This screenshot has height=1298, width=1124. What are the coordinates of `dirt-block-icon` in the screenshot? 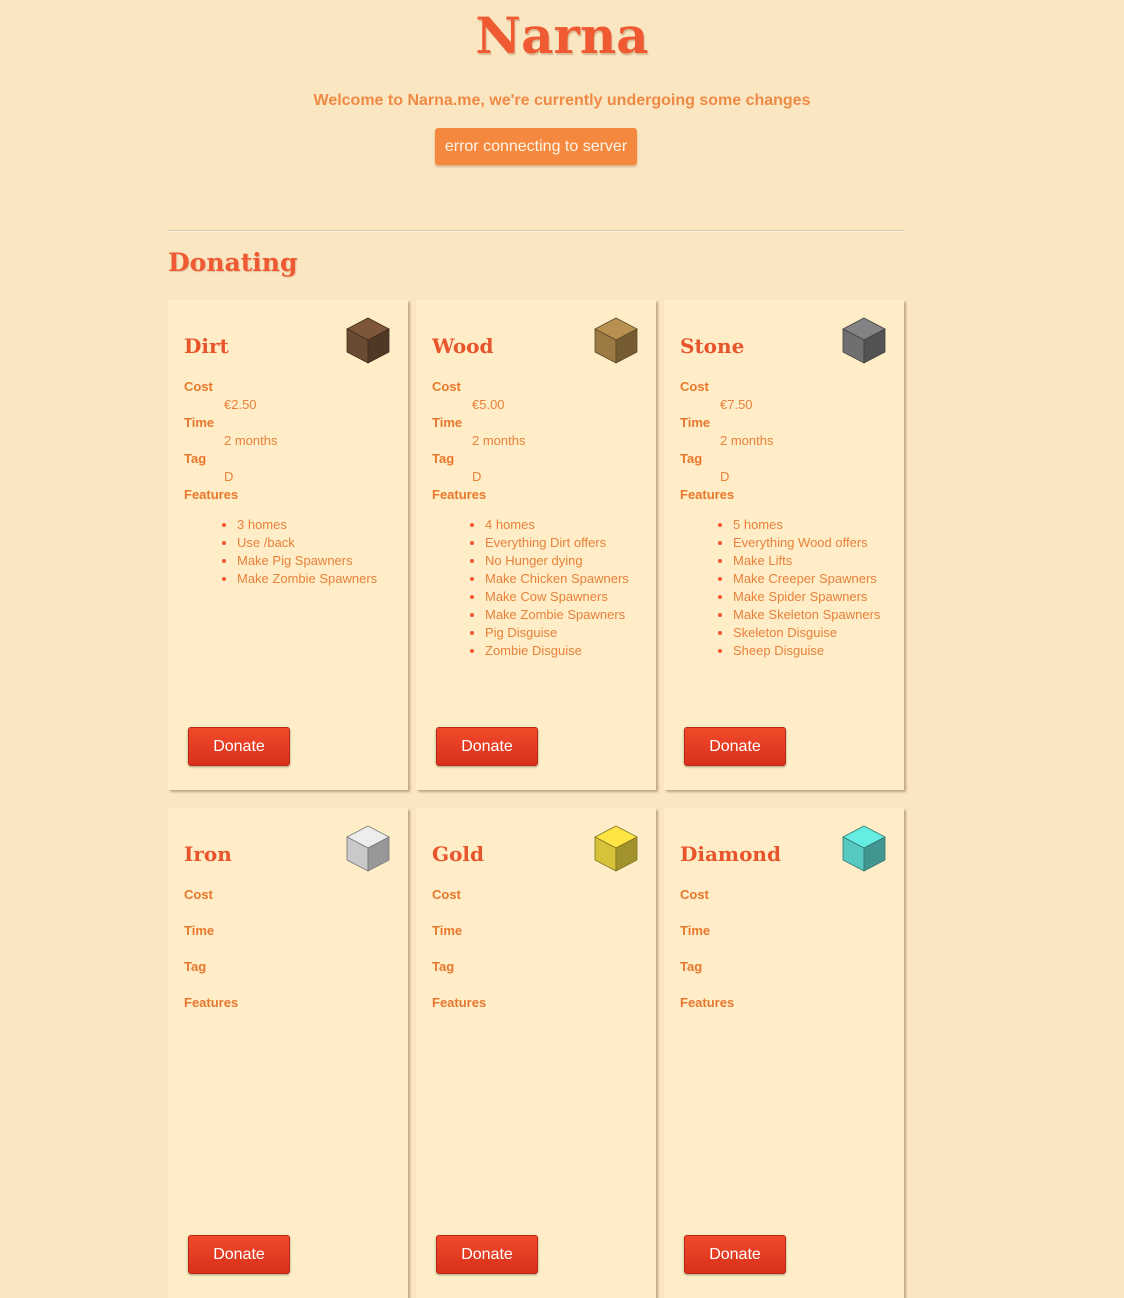 It's located at (368, 340).